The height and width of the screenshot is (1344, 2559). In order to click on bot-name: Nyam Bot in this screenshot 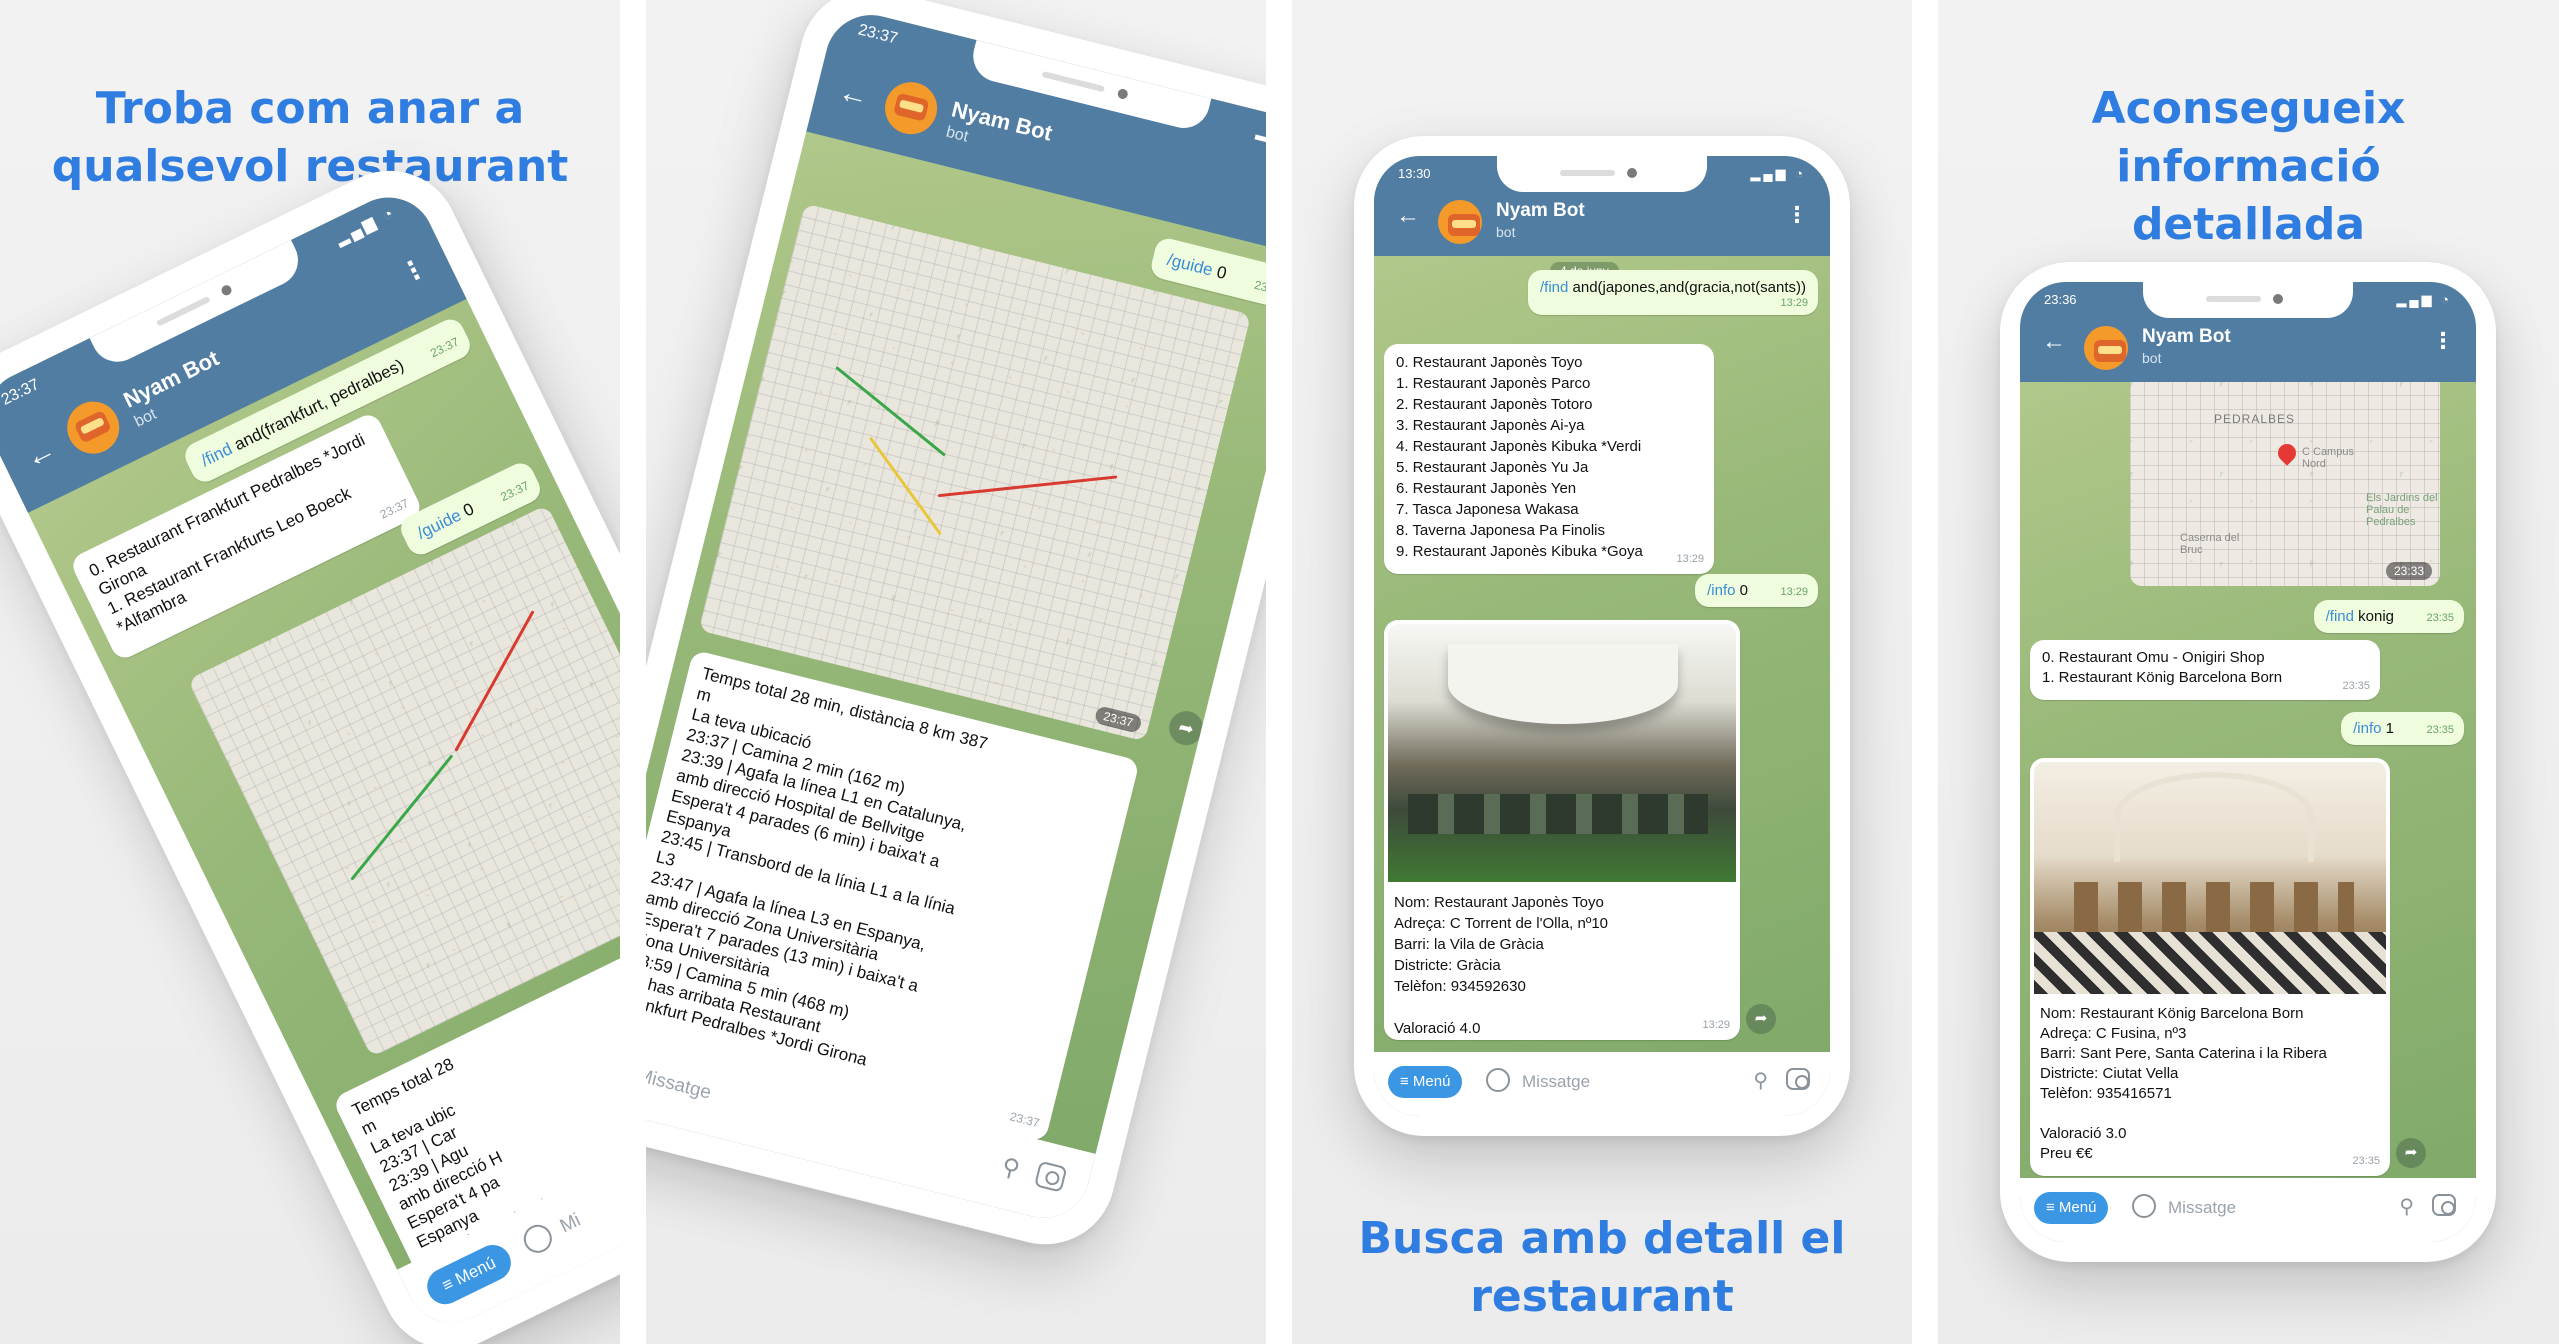, I will do `click(2186, 336)`.